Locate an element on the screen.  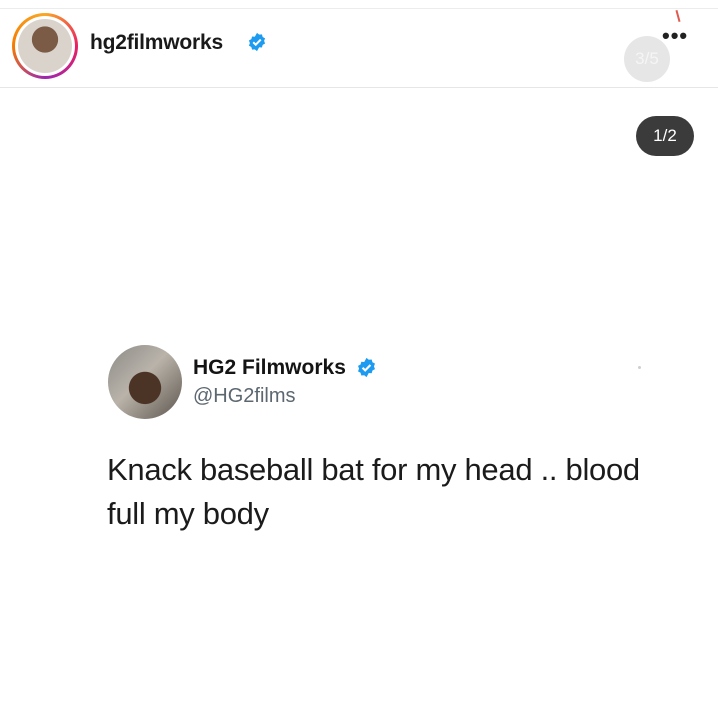
decorative-dot is located at coordinates (639, 367).